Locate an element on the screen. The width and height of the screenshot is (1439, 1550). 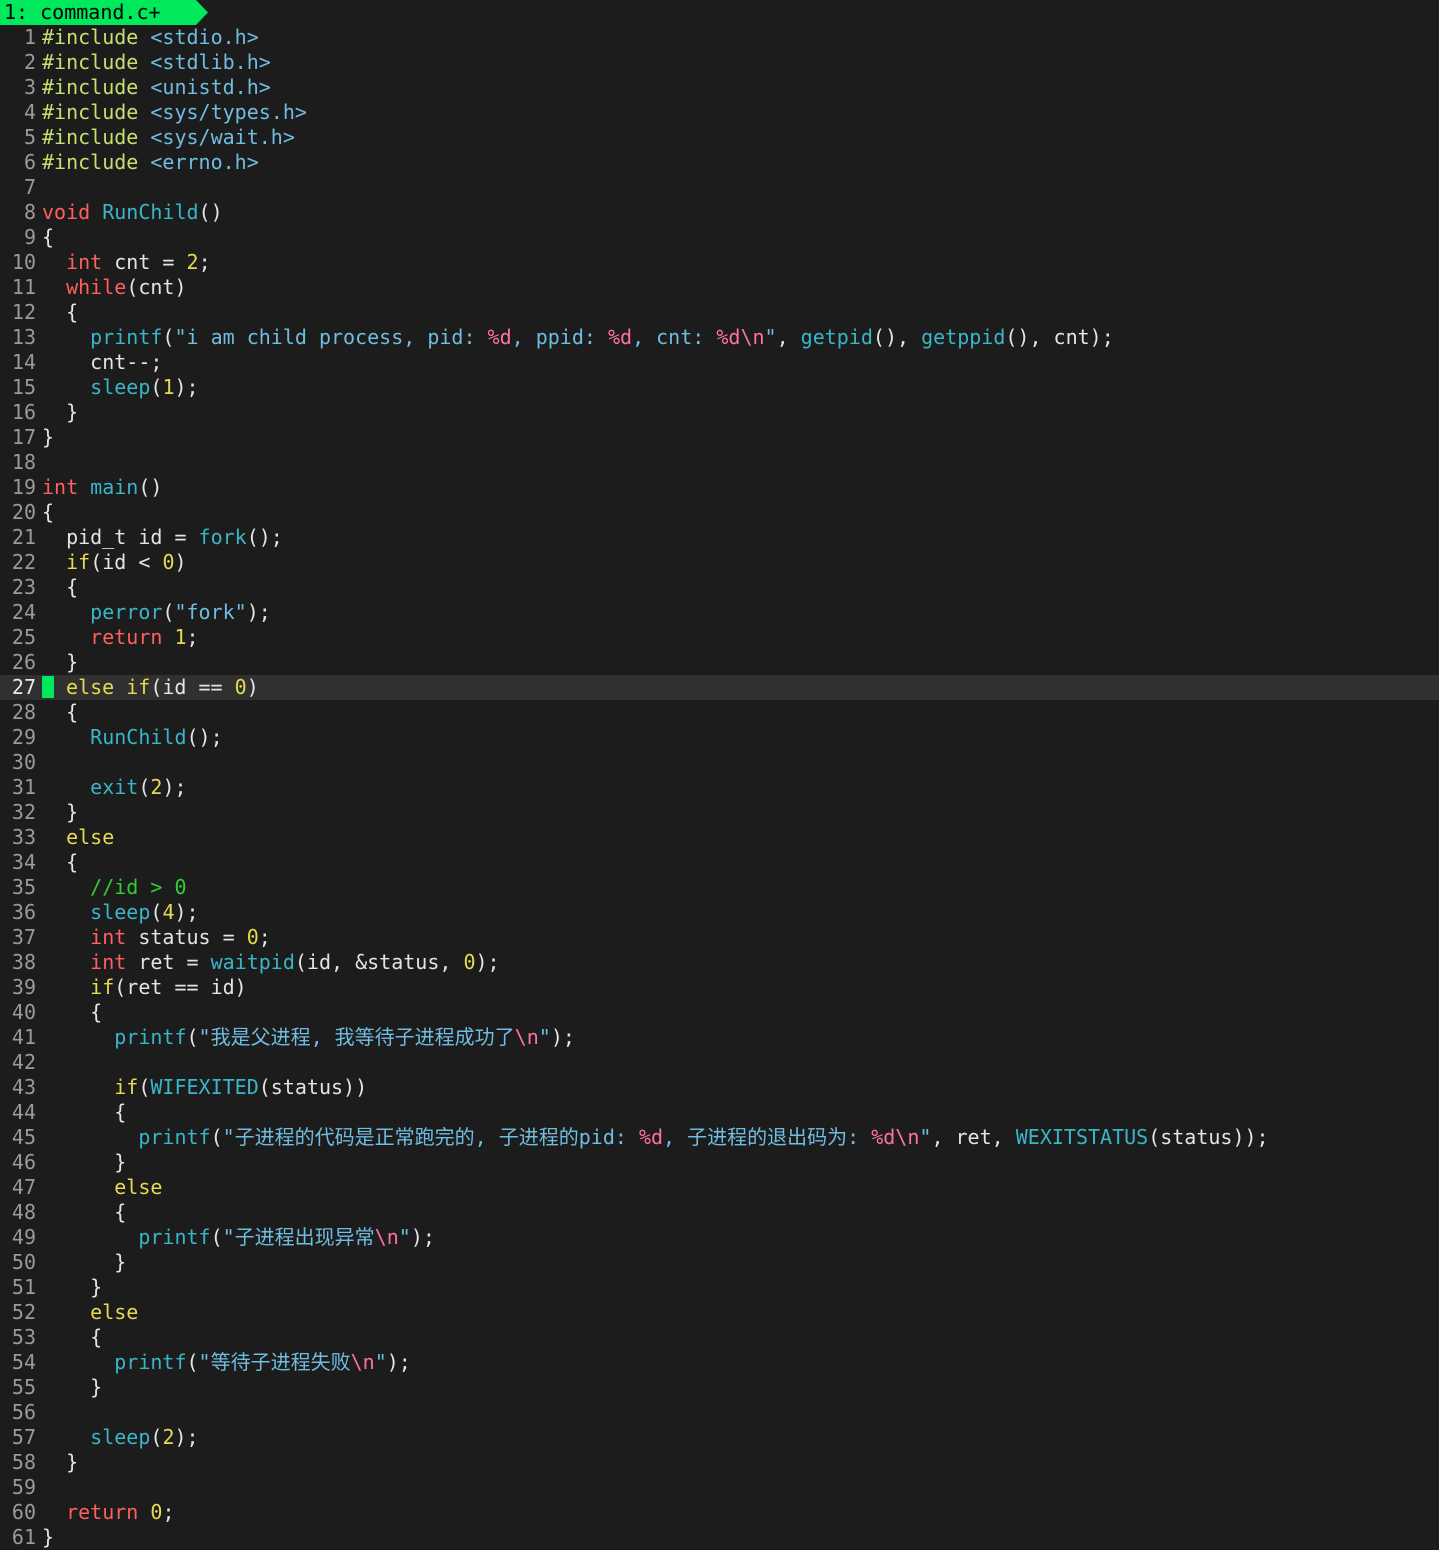
code-line: 5 #include <sys/wait.h> is located at coordinates (719, 137).